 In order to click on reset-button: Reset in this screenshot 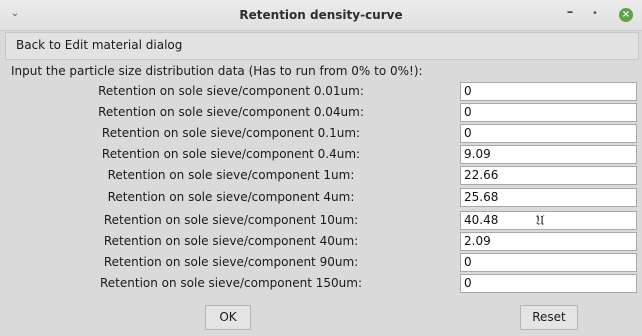, I will do `click(549, 317)`.